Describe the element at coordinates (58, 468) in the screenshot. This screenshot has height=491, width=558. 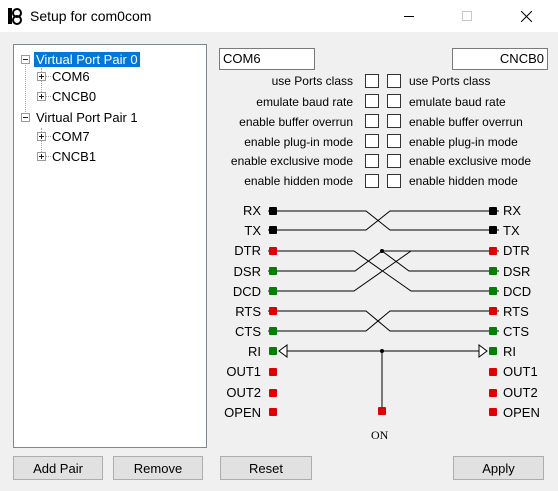
I see `add-pair-button: Add Pair` at that location.